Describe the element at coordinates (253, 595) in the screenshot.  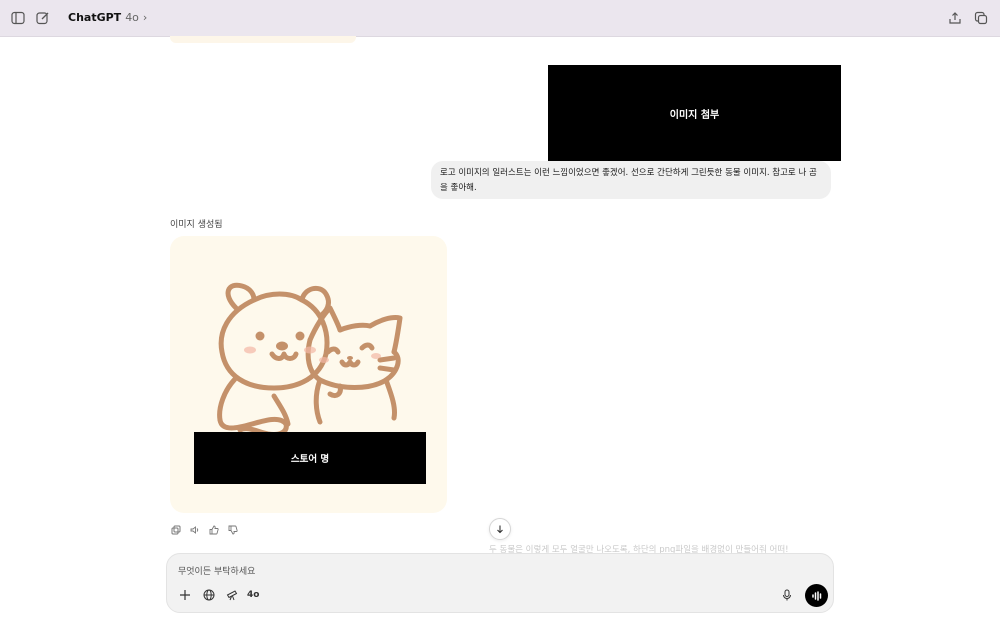
I see `composer-model-label: 4o` at that location.